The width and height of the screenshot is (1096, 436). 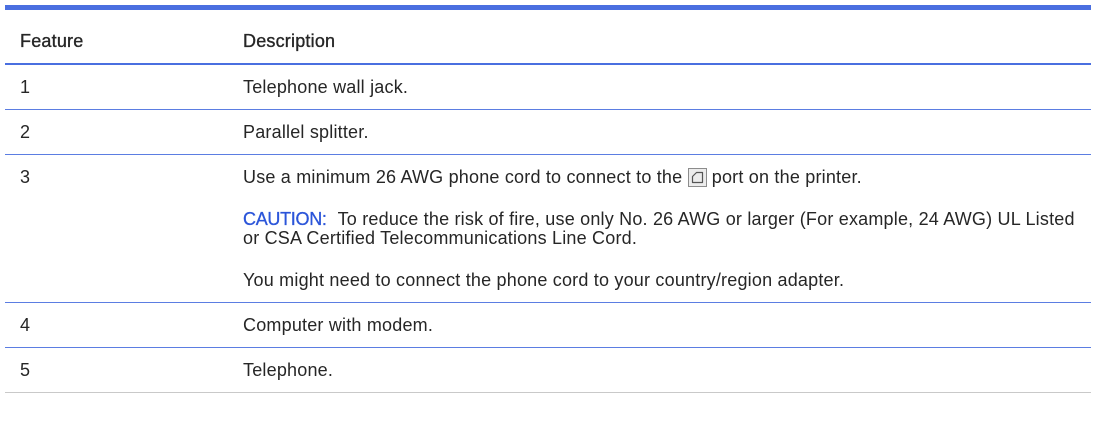 I want to click on caution-label: CAUTION:, so click(x=285, y=219).